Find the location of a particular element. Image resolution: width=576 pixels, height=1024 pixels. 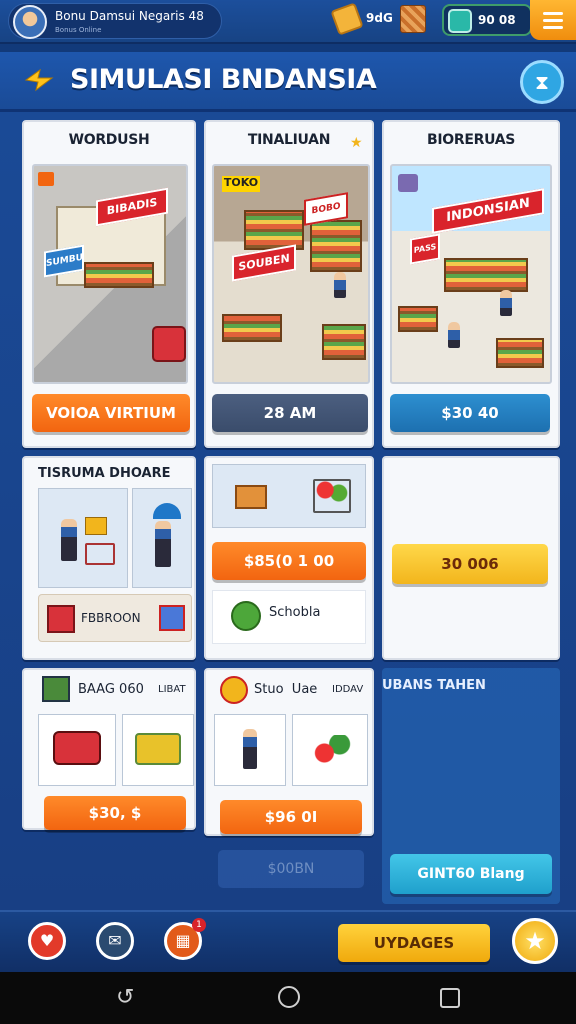

warung-scene: BIBADIS SUMBU is located at coordinates (110, 274).